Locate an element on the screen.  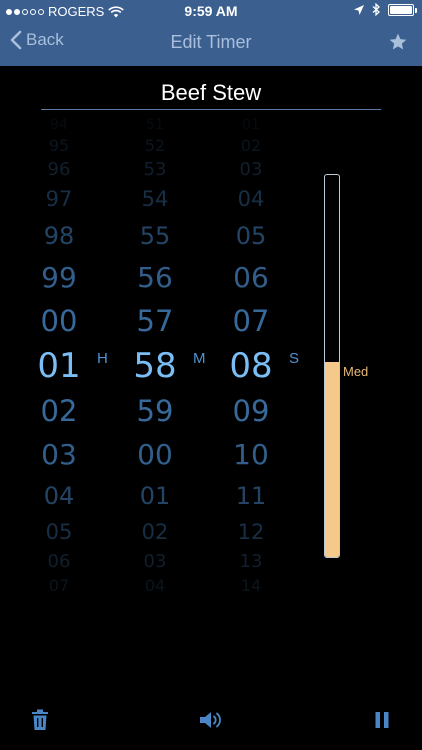
hours-option: 03 is located at coordinates (59, 454).